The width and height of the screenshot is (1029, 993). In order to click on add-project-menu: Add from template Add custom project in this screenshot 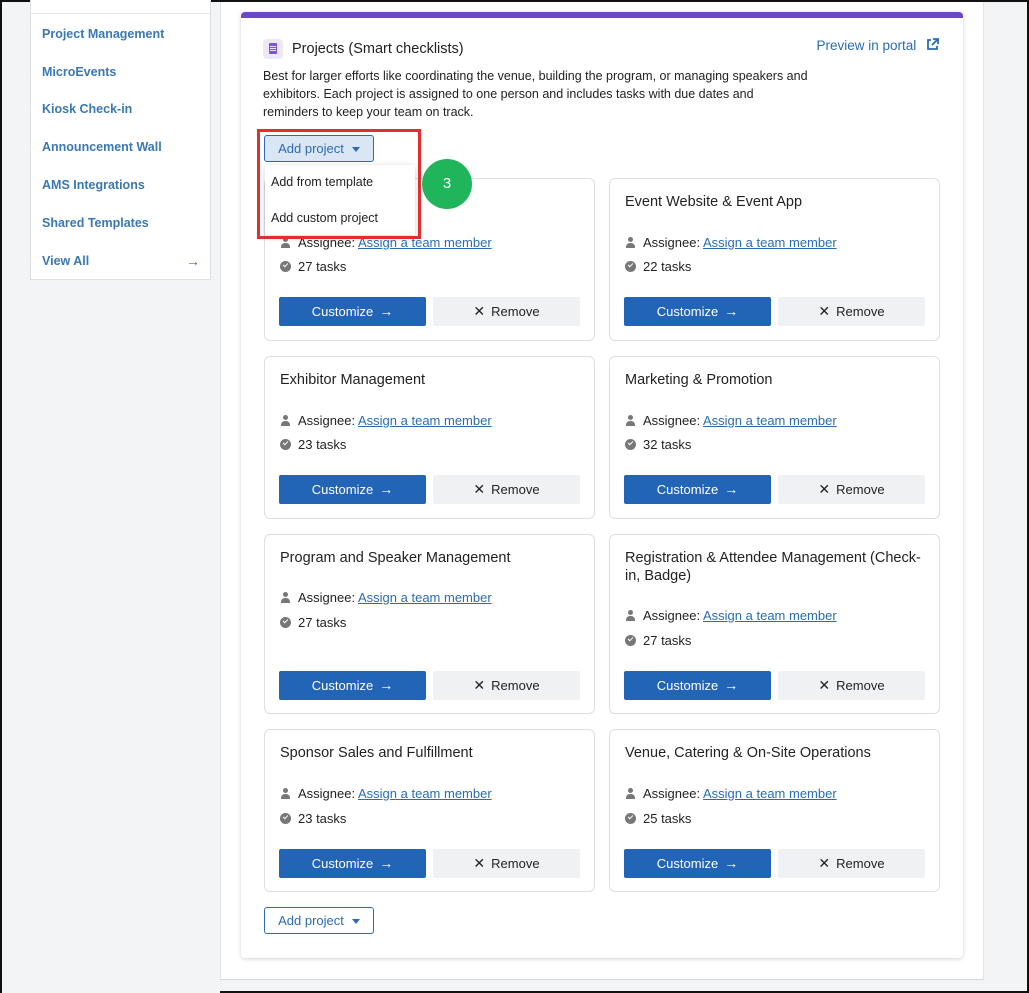, I will do `click(340, 200)`.